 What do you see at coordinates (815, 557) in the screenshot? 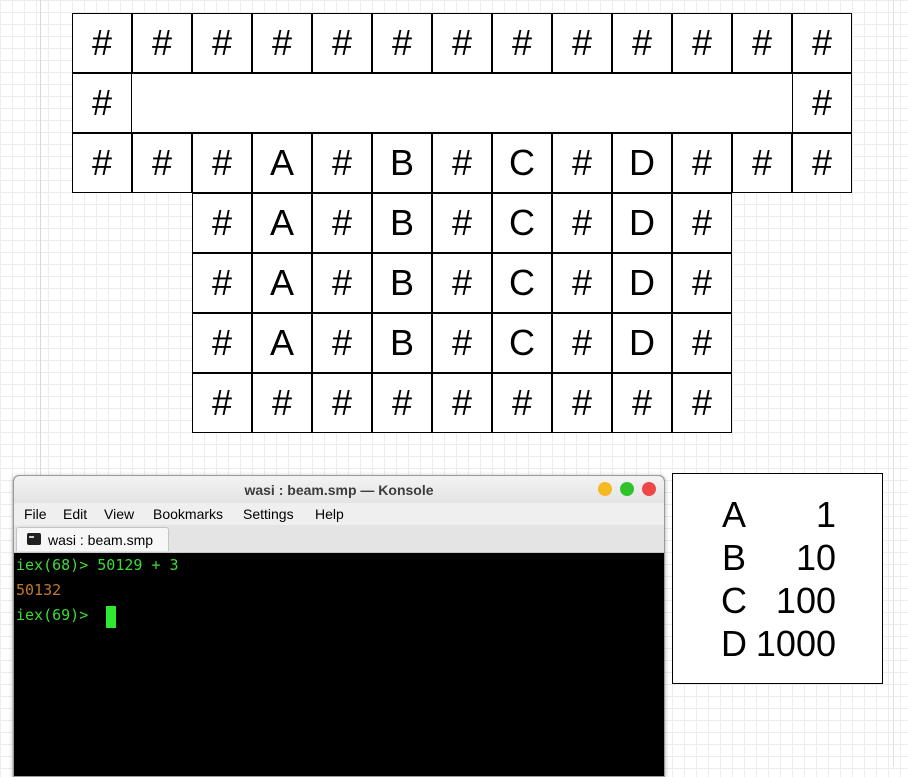
I see `legend-value: 10` at bounding box center [815, 557].